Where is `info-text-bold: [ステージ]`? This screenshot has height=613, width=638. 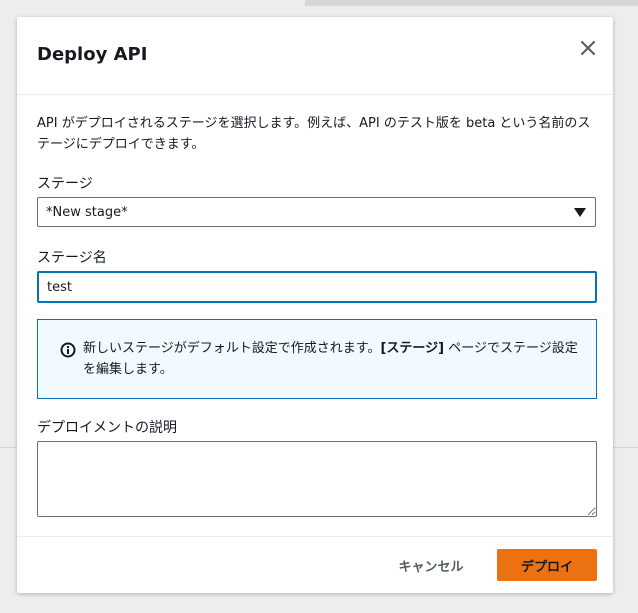
info-text-bold: [ステージ] is located at coordinates (412, 348).